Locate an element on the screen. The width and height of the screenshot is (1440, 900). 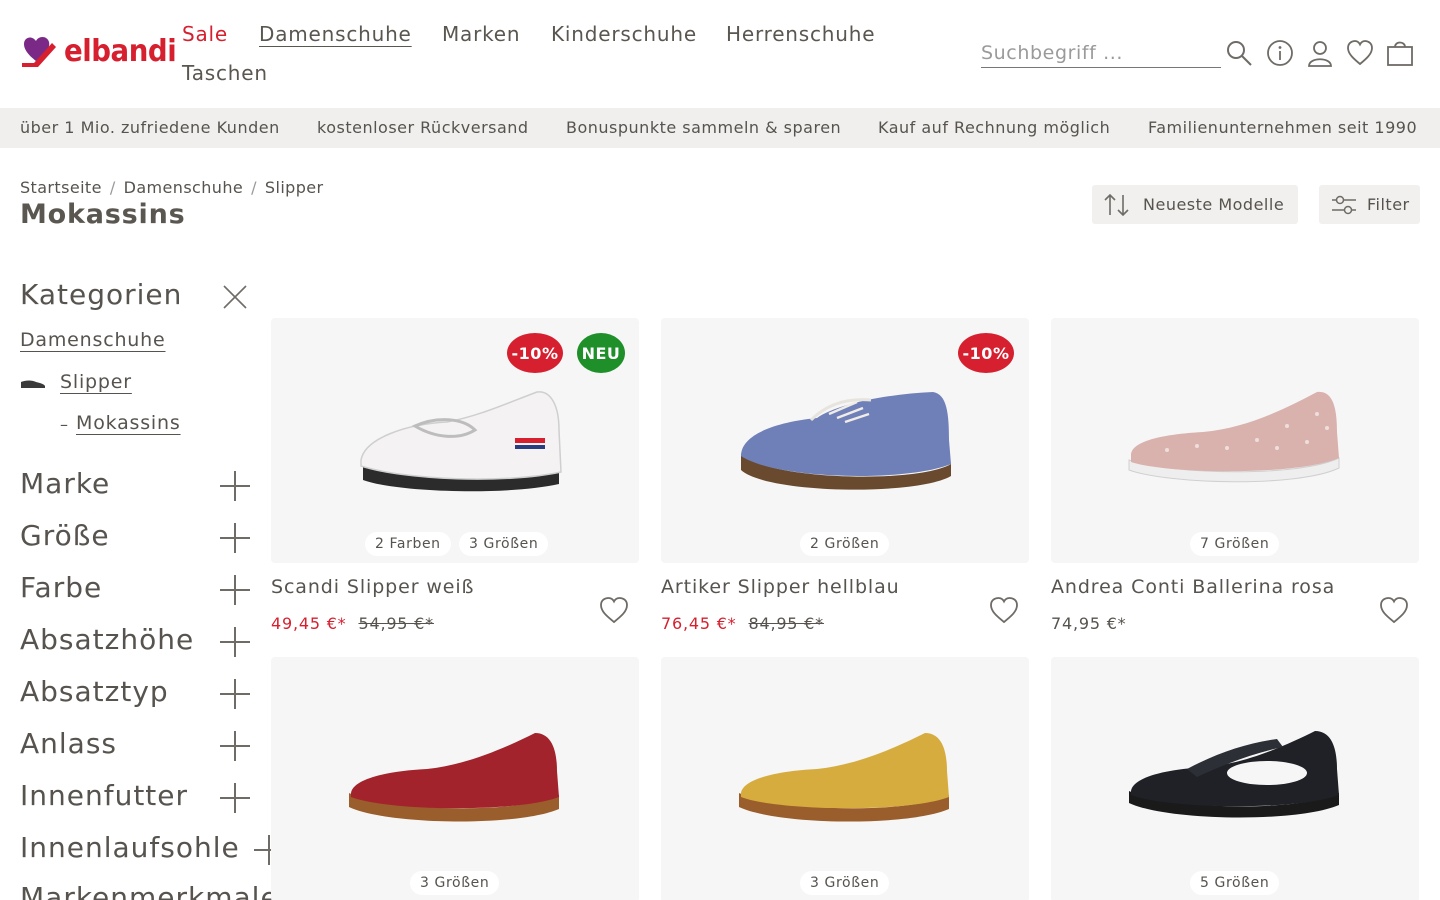
sort-label: Neueste Modelle is located at coordinates (1214, 204).